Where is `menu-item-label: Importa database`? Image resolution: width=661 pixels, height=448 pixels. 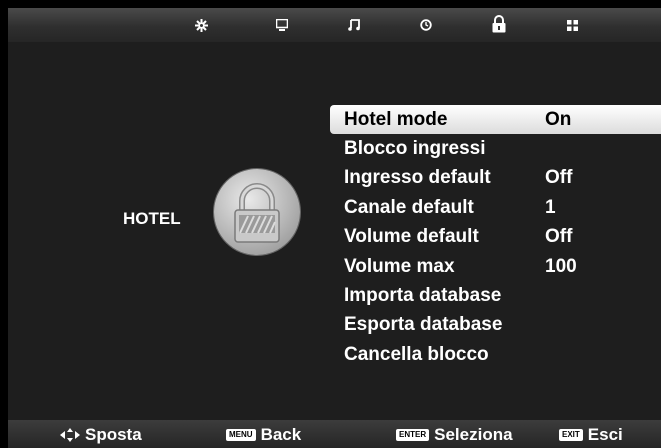 menu-item-label: Importa database is located at coordinates (423, 296).